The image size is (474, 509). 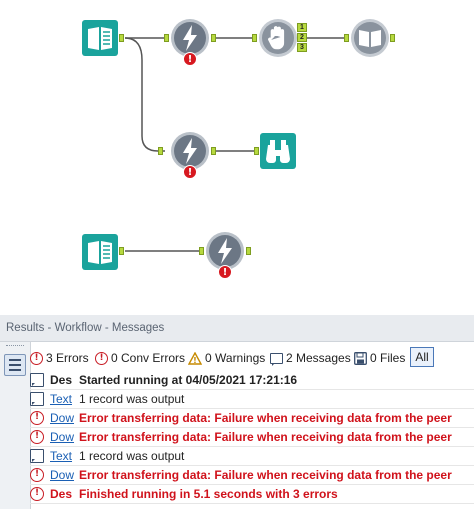 I want to click on drag-grip-icon, so click(x=15, y=347).